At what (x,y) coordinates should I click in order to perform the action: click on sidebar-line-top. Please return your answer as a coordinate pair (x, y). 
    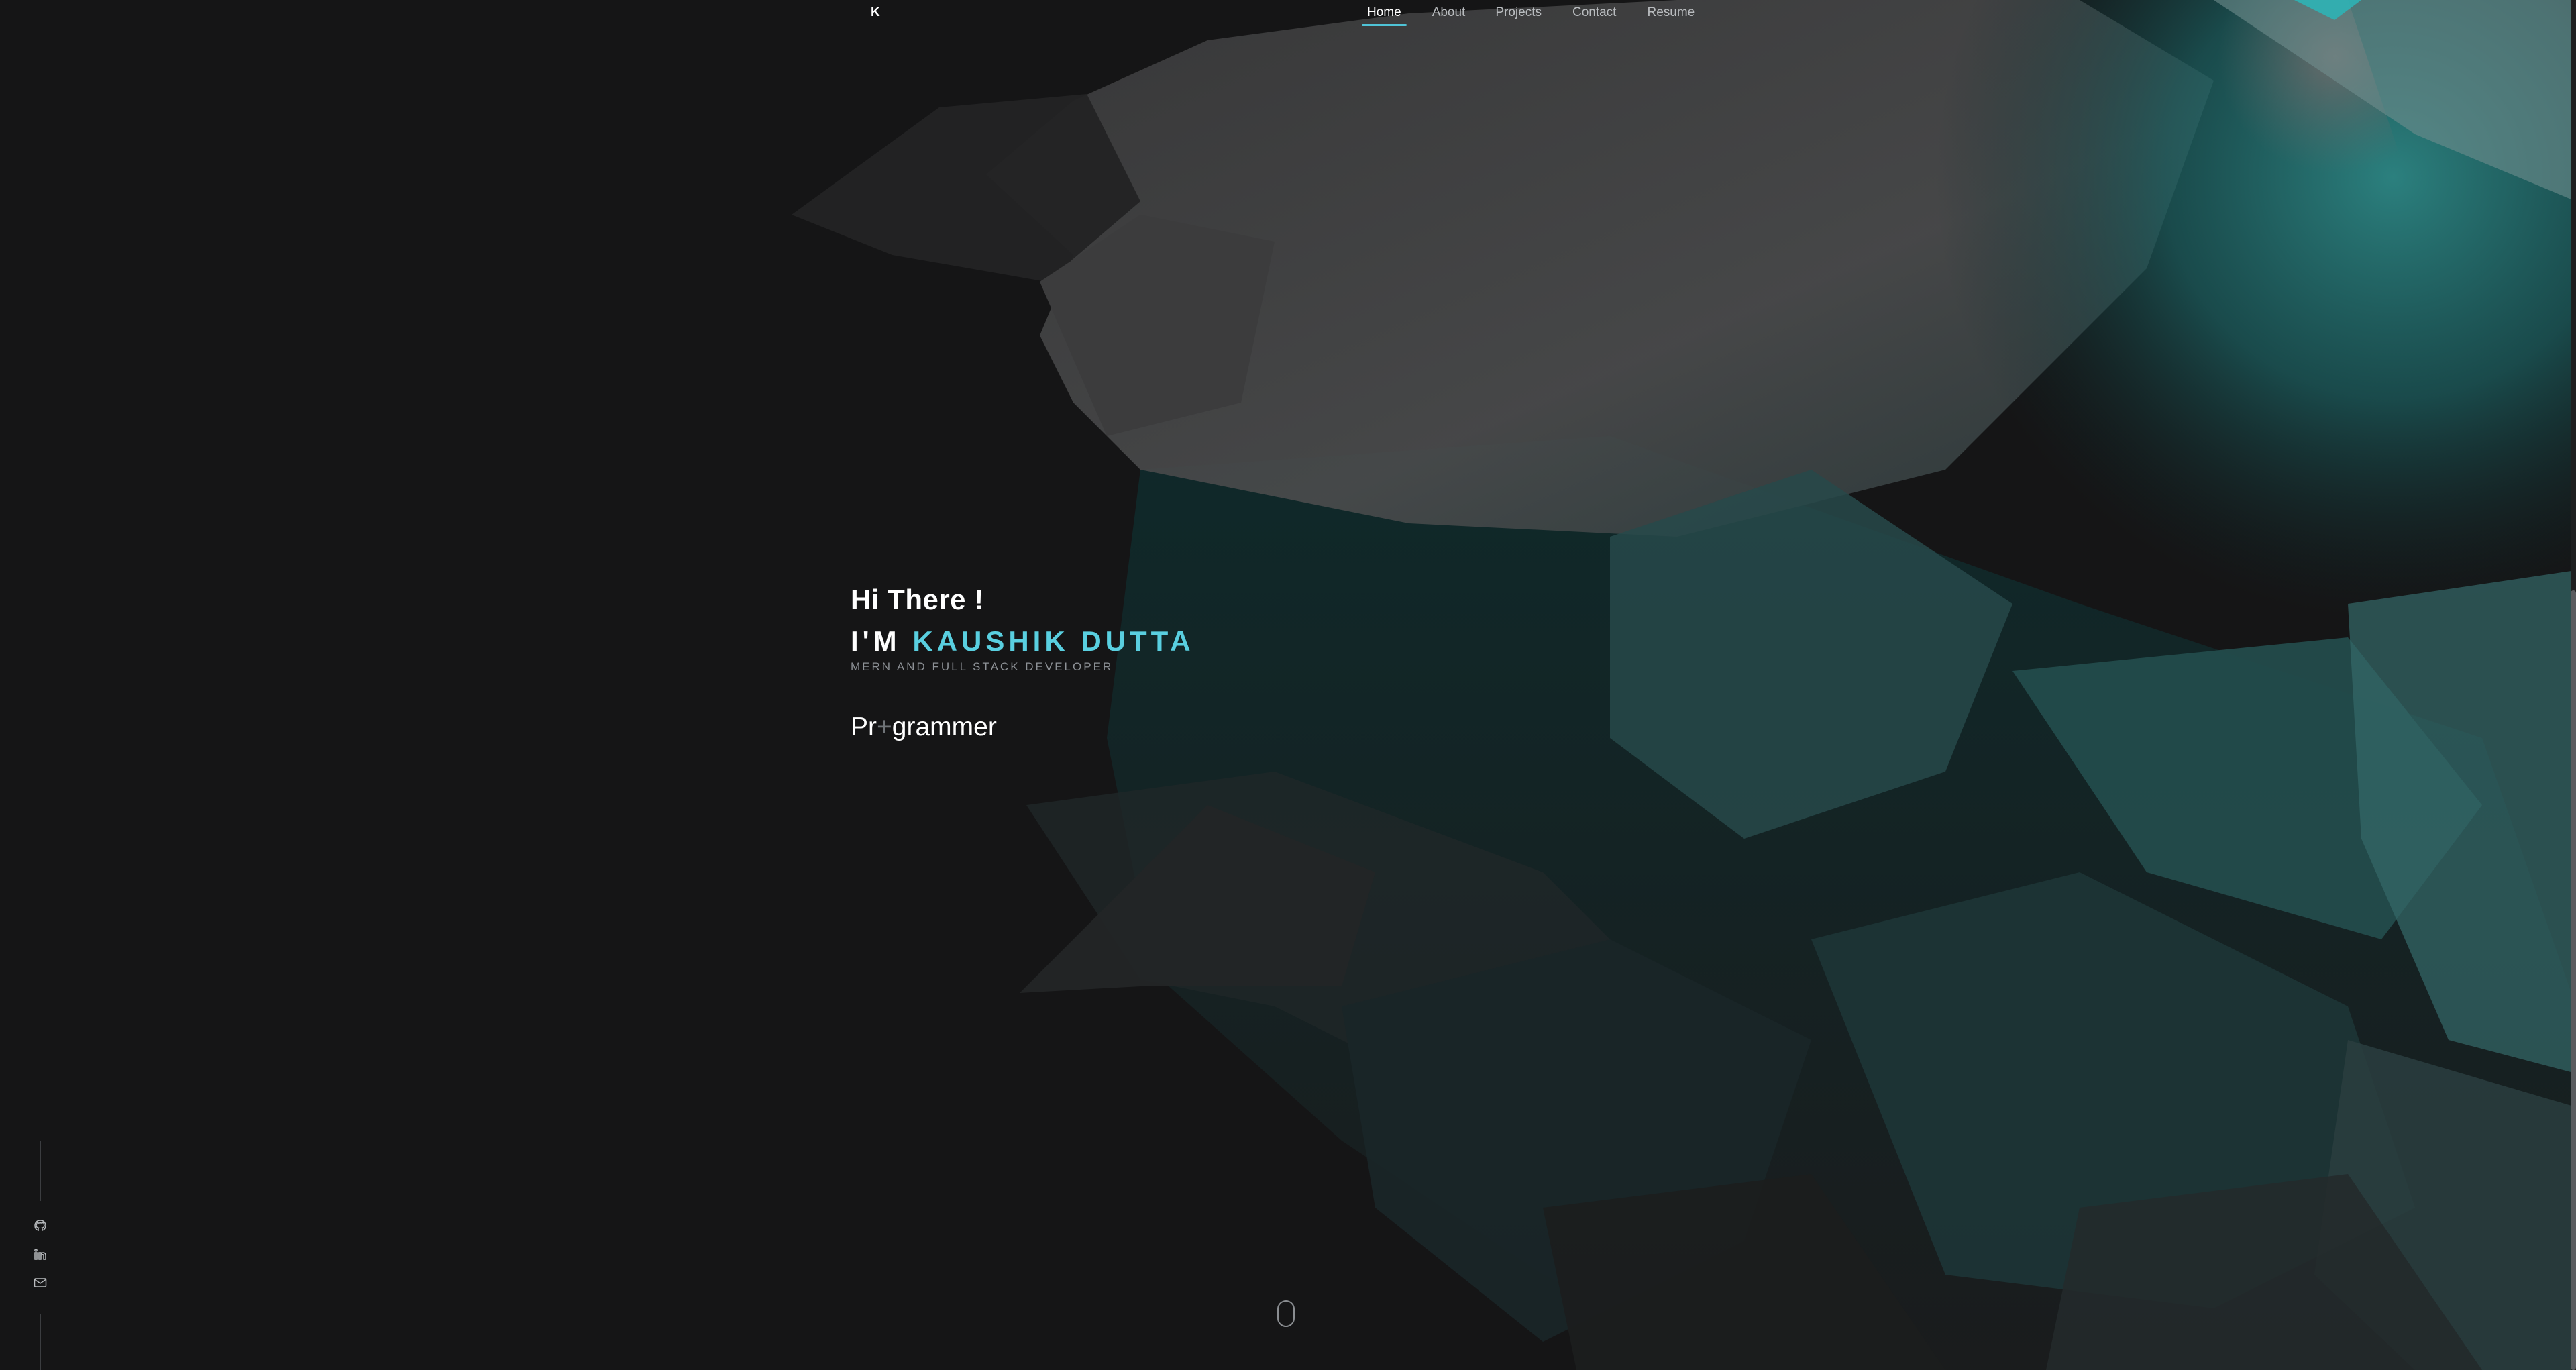
    Looking at the image, I should click on (40, 1171).